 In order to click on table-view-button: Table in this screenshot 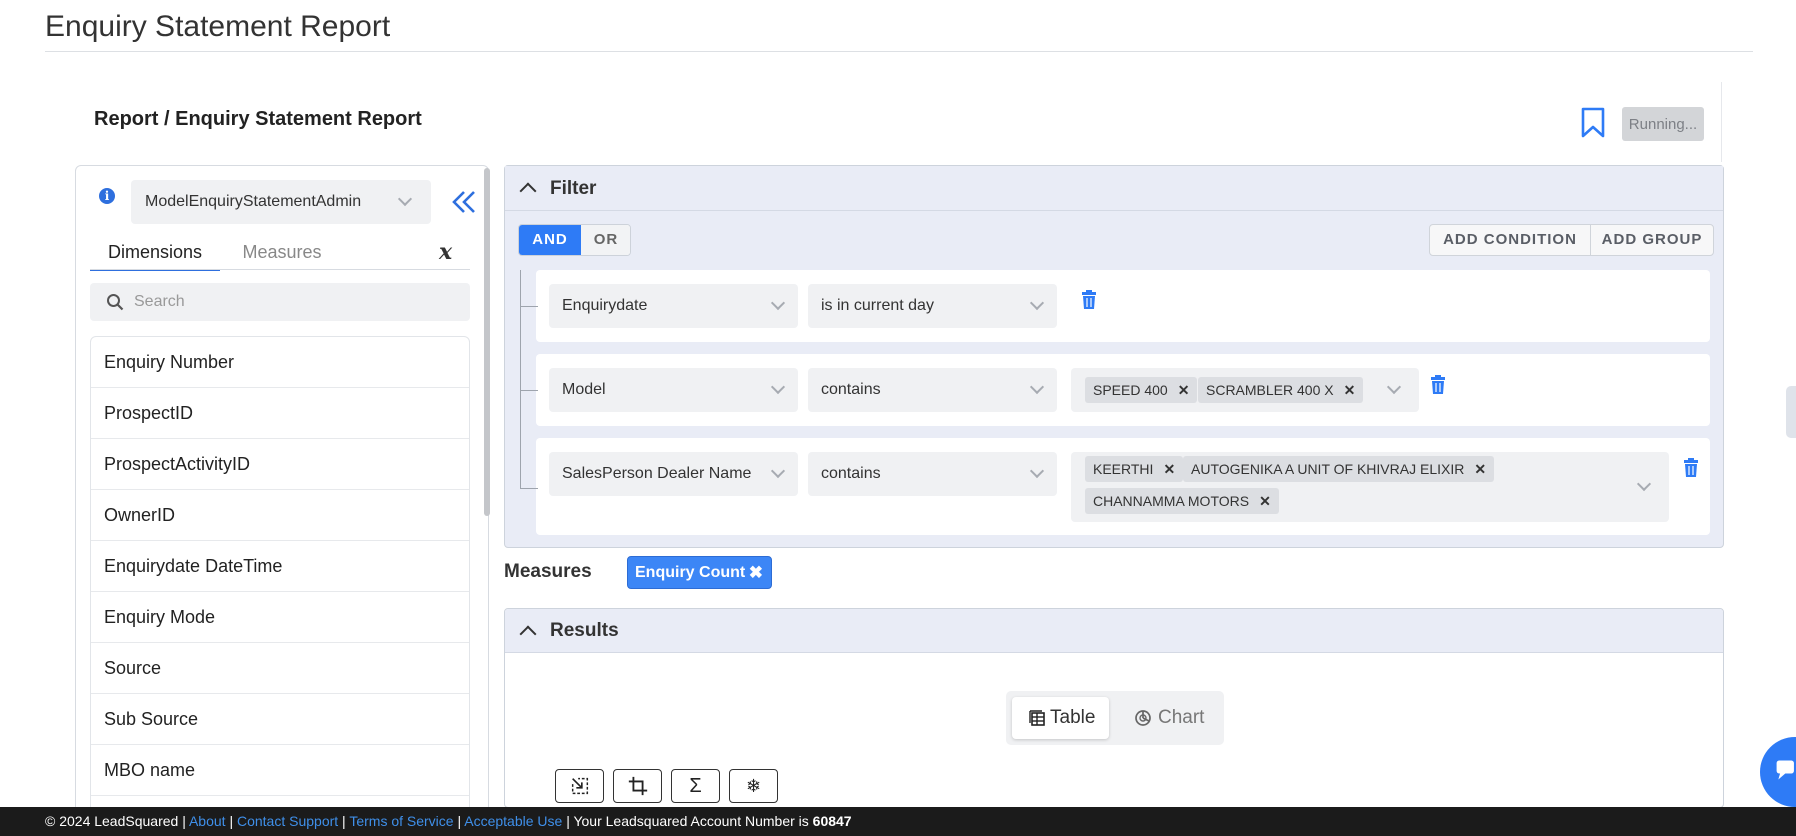, I will do `click(1060, 718)`.